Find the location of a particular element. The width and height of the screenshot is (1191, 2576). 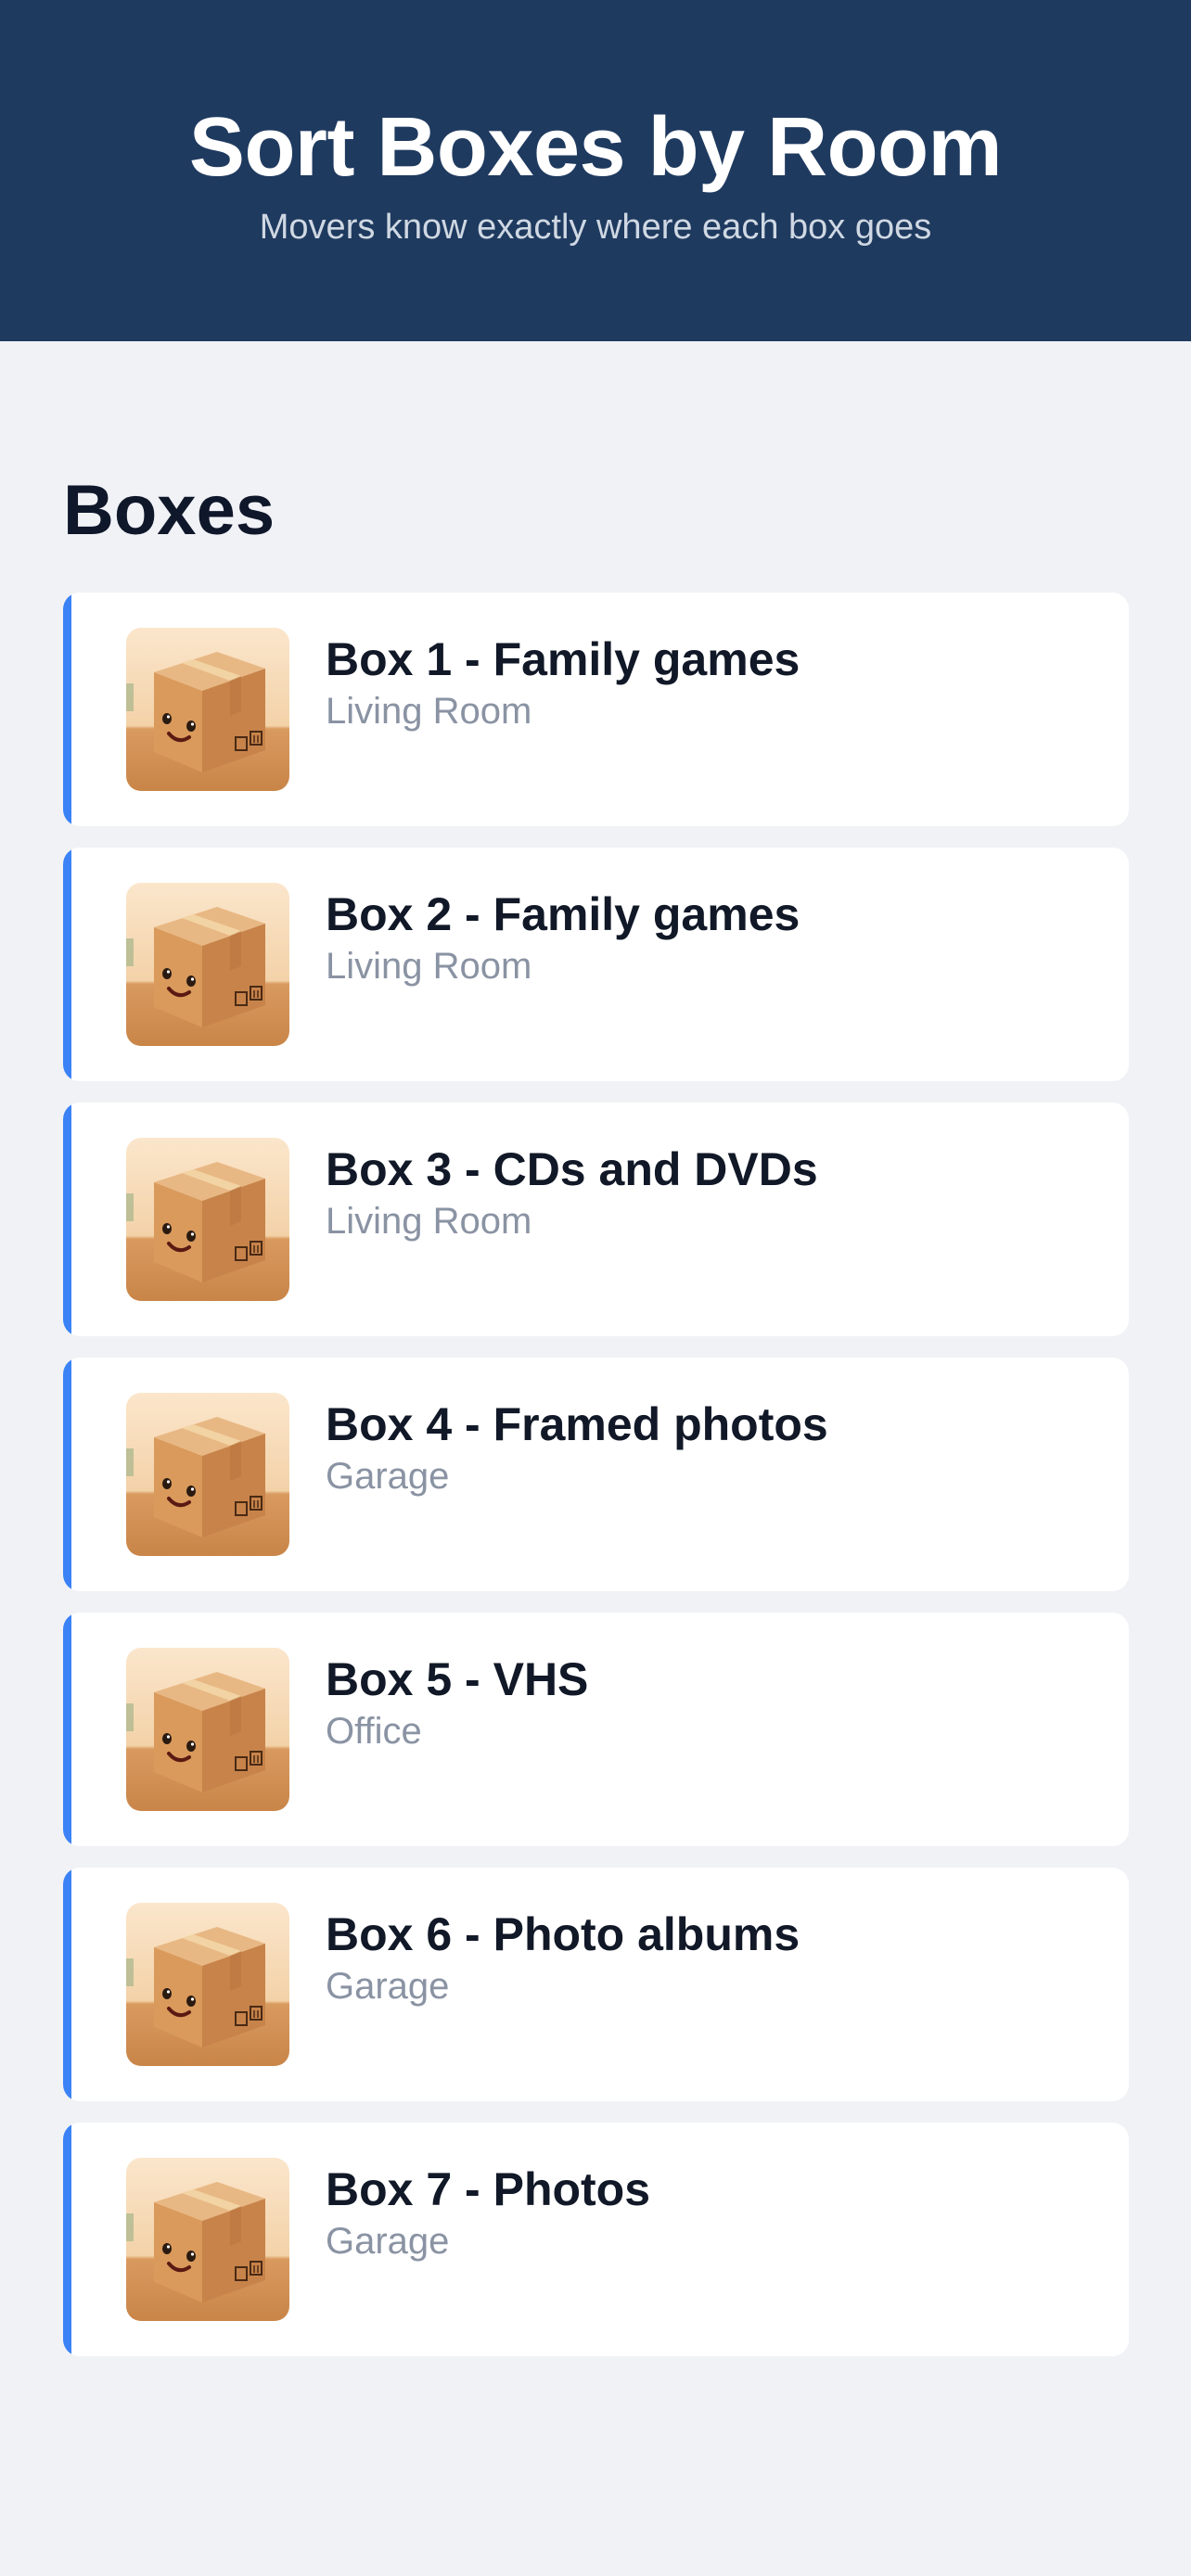

box-card: Box 4 - Framed photos Garage is located at coordinates (596, 1474).